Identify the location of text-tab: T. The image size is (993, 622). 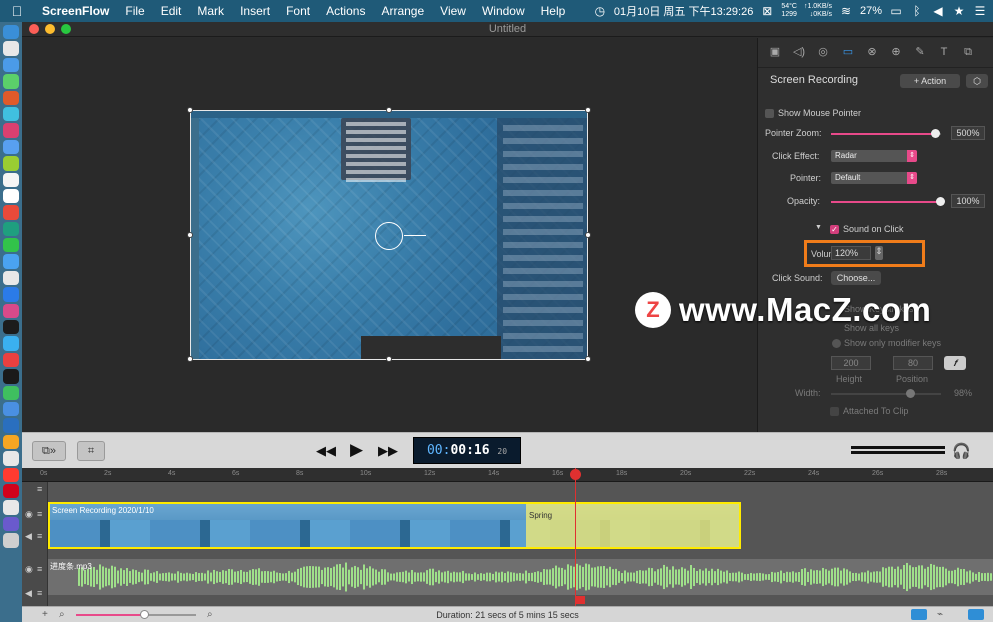
(944, 52).